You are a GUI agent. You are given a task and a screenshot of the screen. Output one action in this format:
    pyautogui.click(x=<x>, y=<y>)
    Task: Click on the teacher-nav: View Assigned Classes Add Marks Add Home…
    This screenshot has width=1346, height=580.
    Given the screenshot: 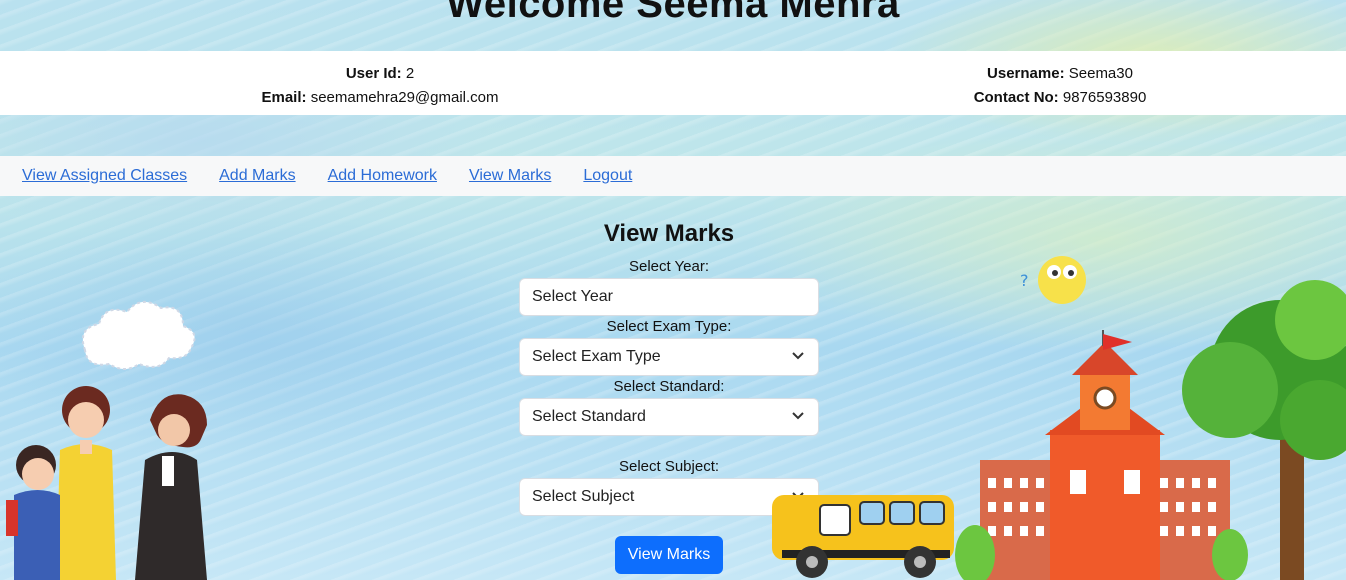 What is the action you would take?
    pyautogui.click(x=673, y=176)
    